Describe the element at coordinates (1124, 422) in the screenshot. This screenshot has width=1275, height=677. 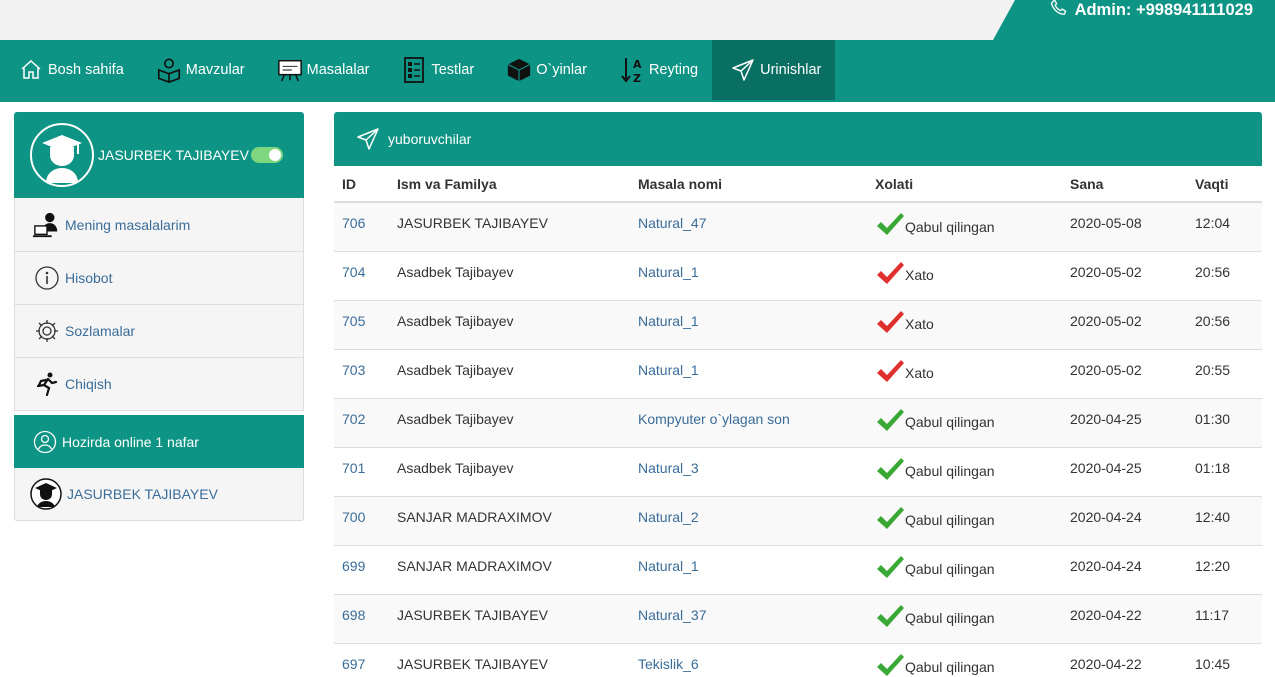
I see `date-cell: 2020-04-25` at that location.